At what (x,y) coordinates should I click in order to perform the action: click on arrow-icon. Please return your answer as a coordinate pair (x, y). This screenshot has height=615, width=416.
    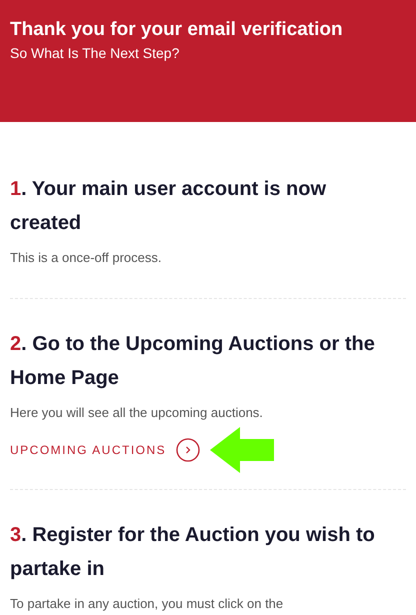
    Looking at the image, I should click on (242, 450).